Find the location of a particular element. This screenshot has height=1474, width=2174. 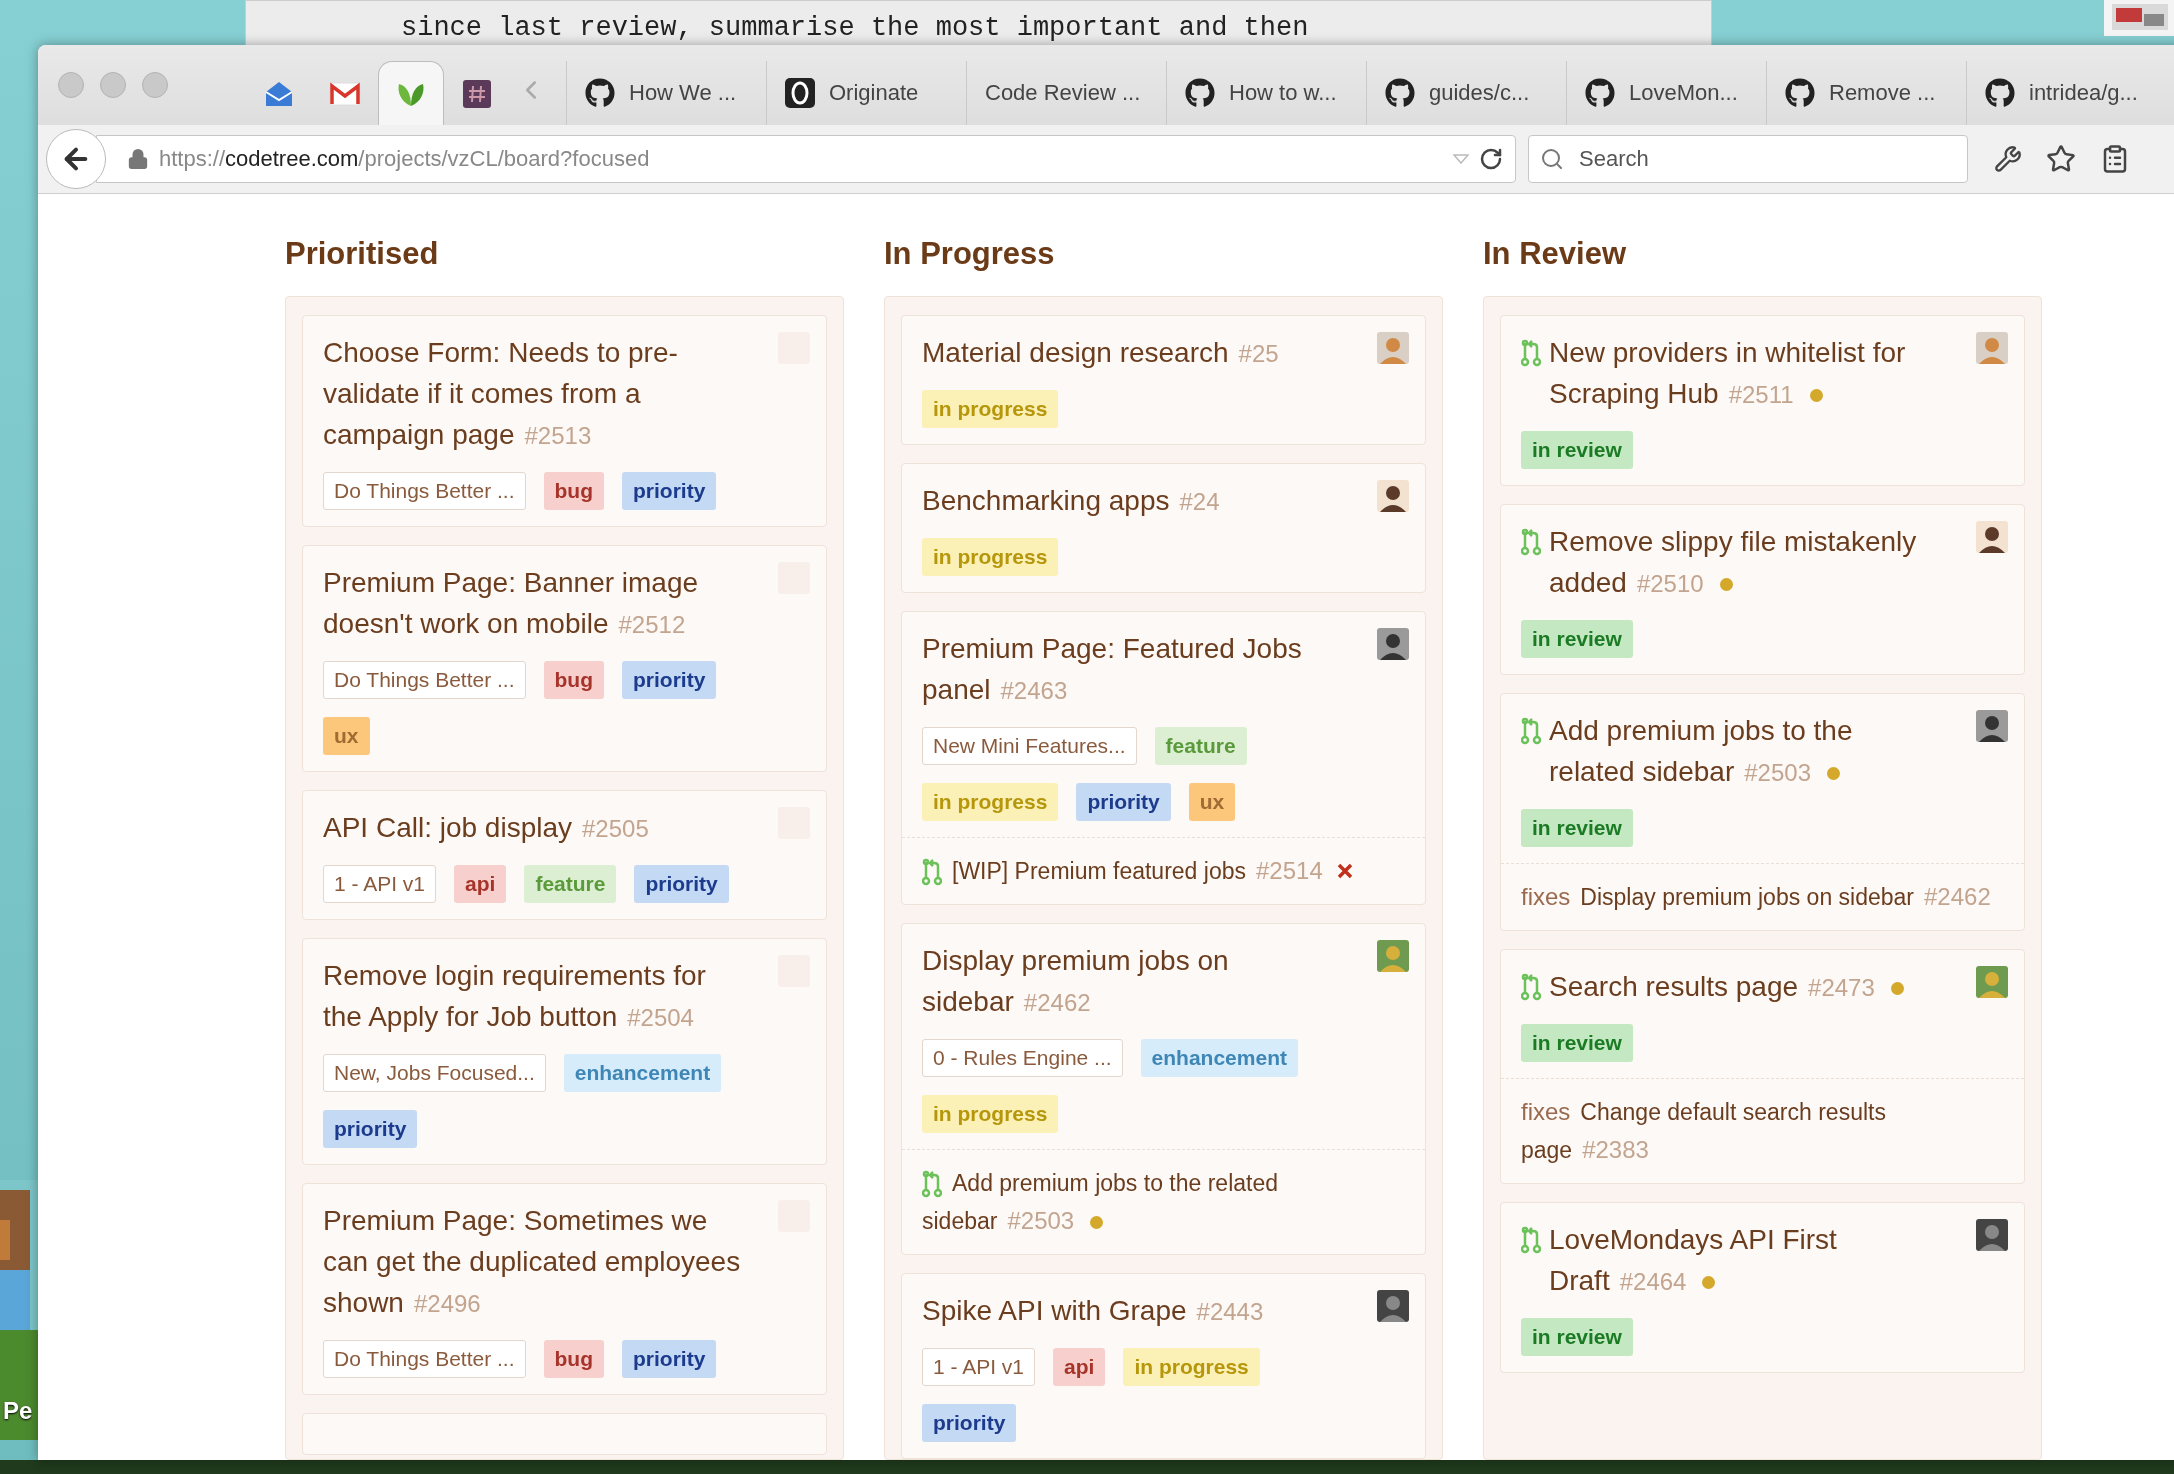

card: Premium Page: Banner image doesn't work on mobile #2512 Do Things Better ... bug priority ux is located at coordinates (564, 658).